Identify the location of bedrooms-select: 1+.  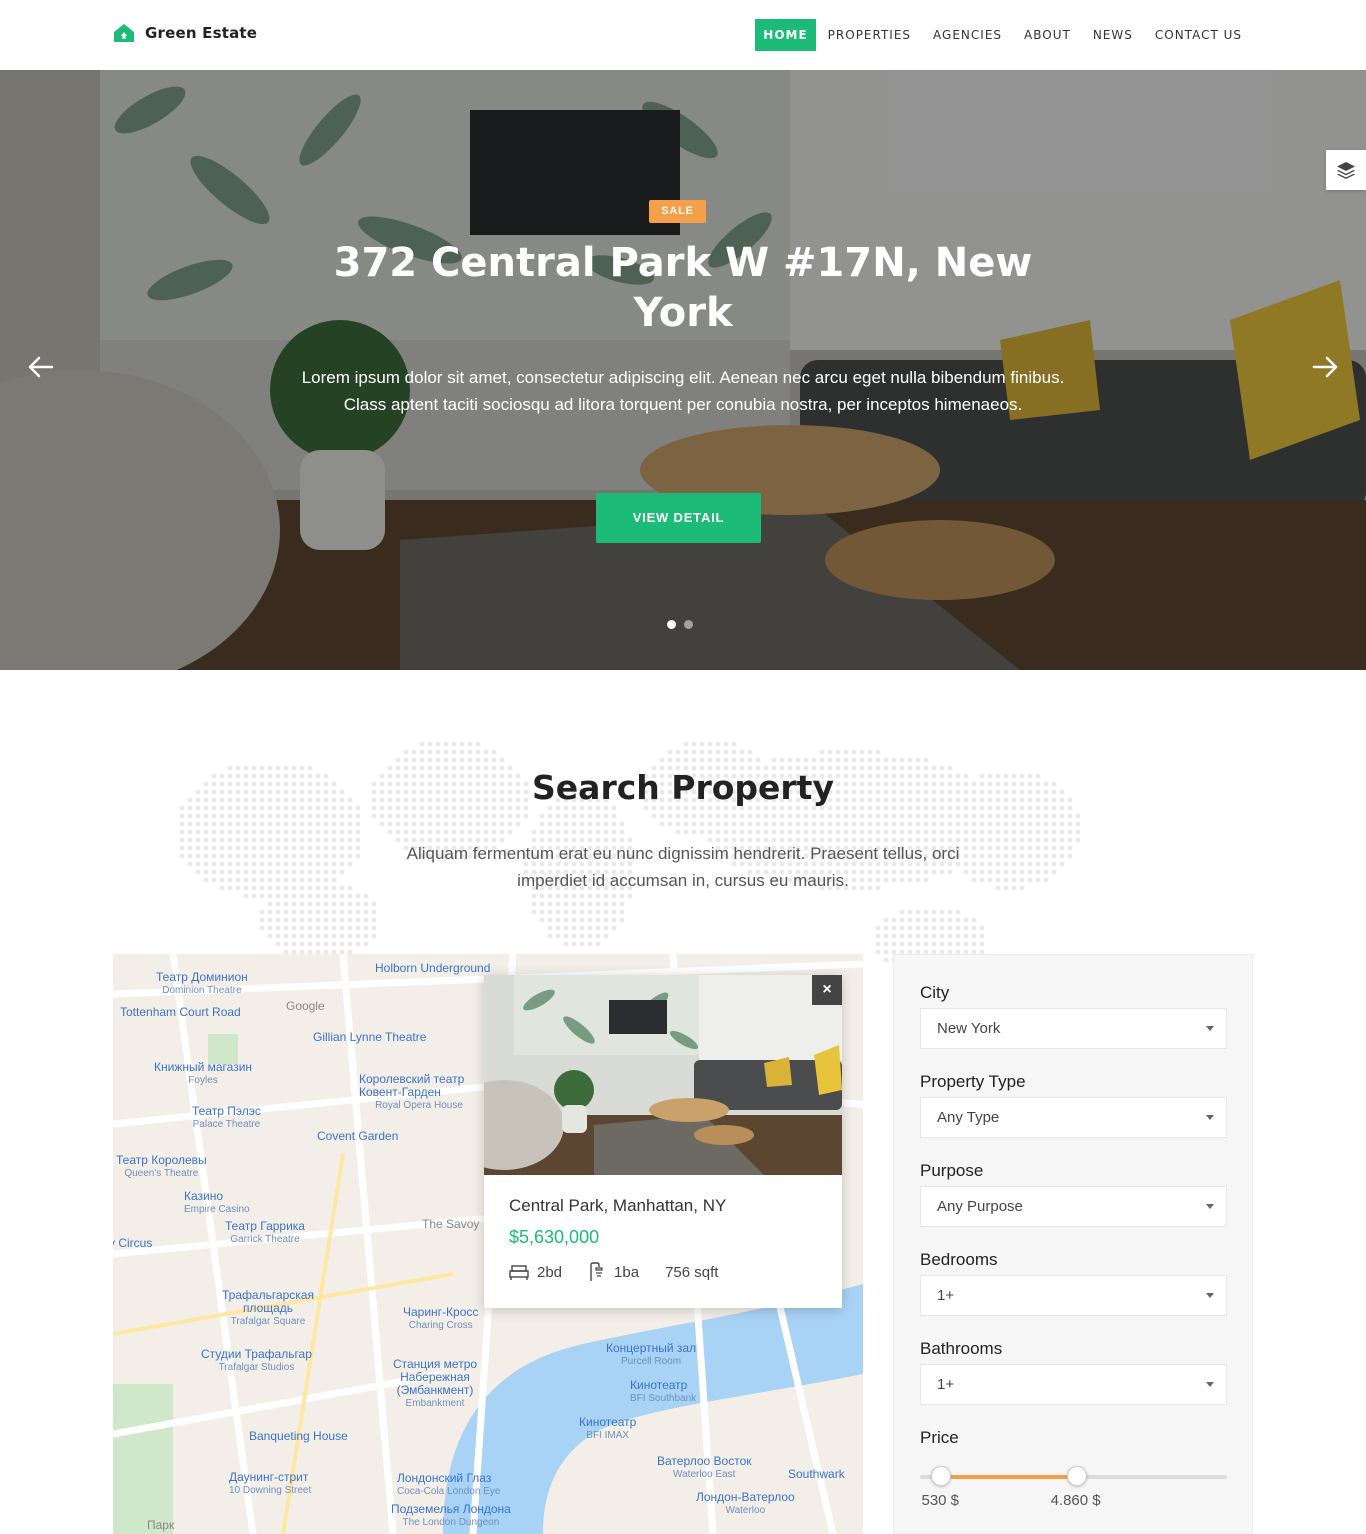
(1073, 1295).